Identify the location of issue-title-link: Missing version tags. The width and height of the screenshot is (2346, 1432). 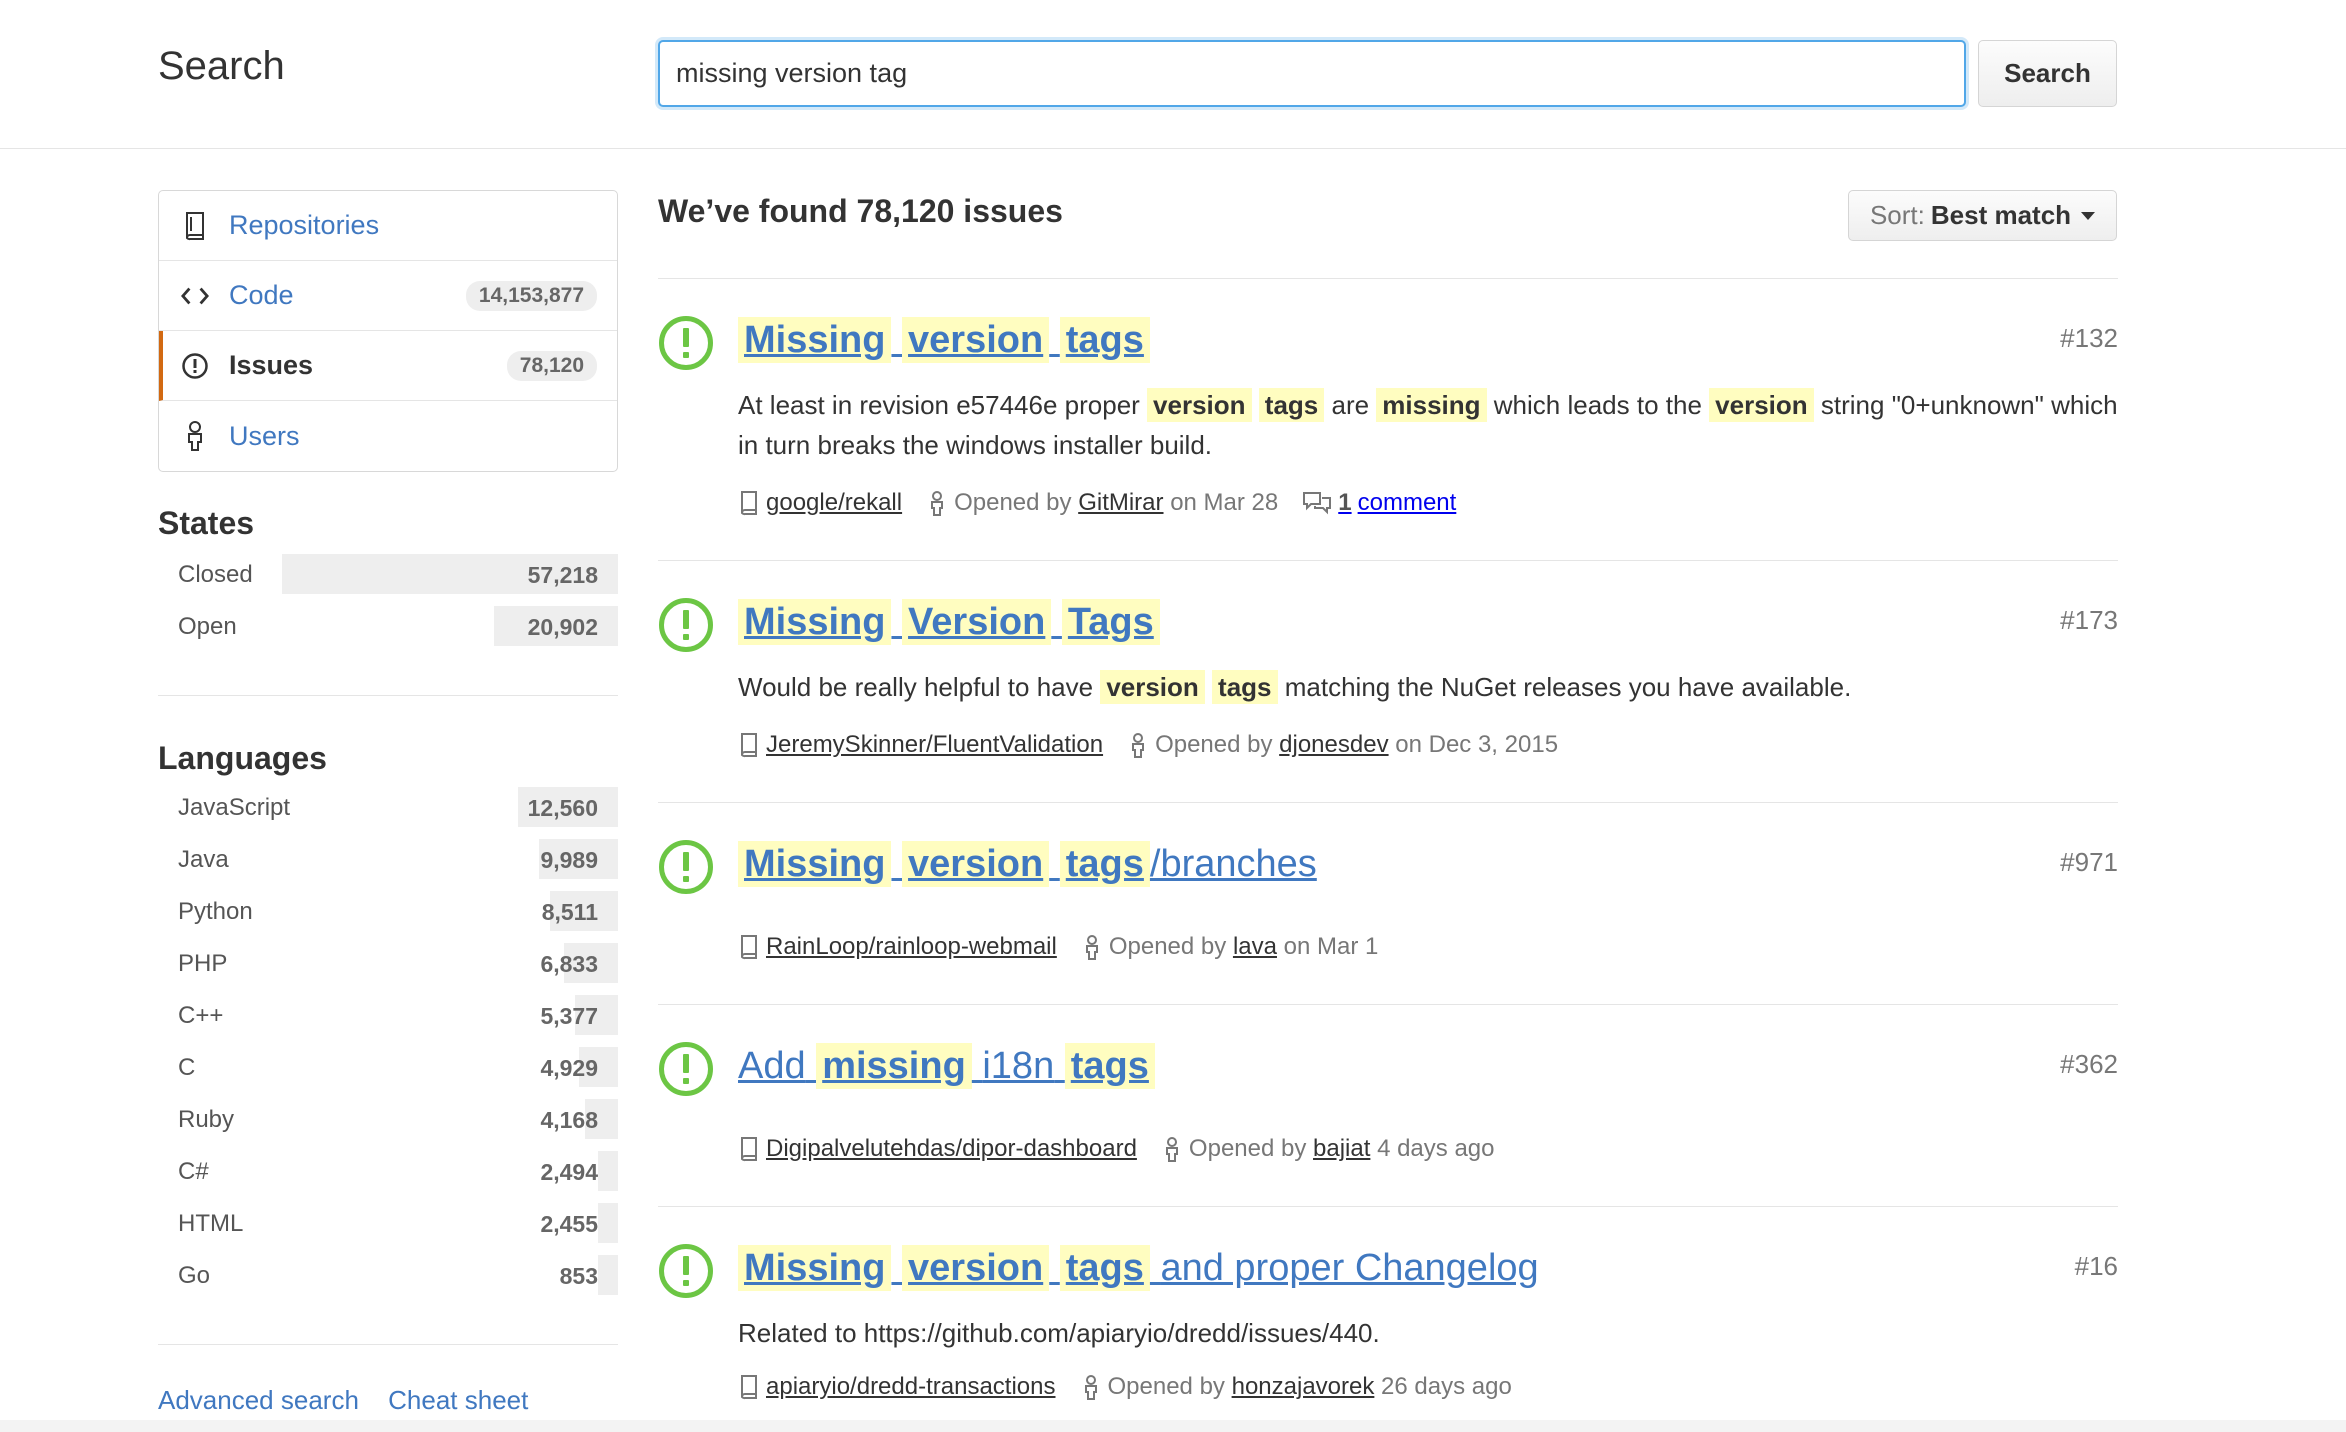
(944, 340).